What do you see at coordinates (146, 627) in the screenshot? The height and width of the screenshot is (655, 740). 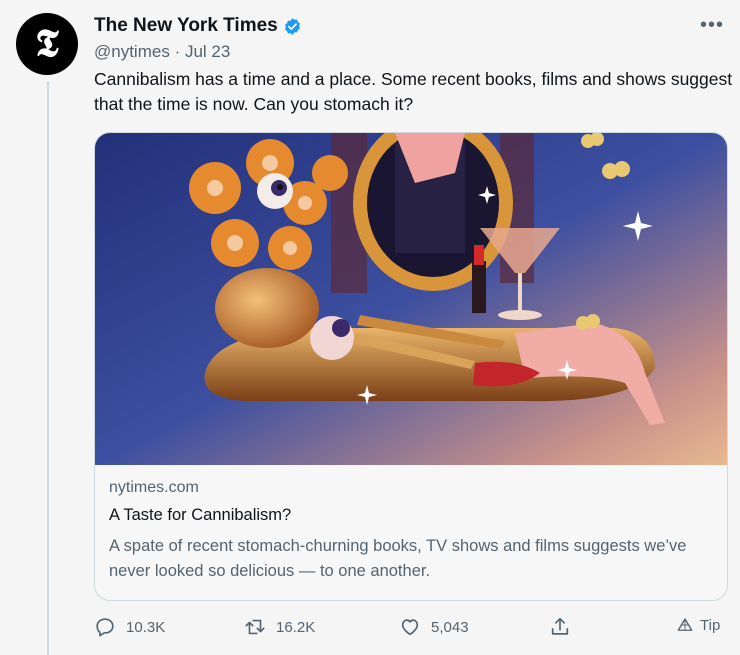 I see `reply-count: 10.3K` at bounding box center [146, 627].